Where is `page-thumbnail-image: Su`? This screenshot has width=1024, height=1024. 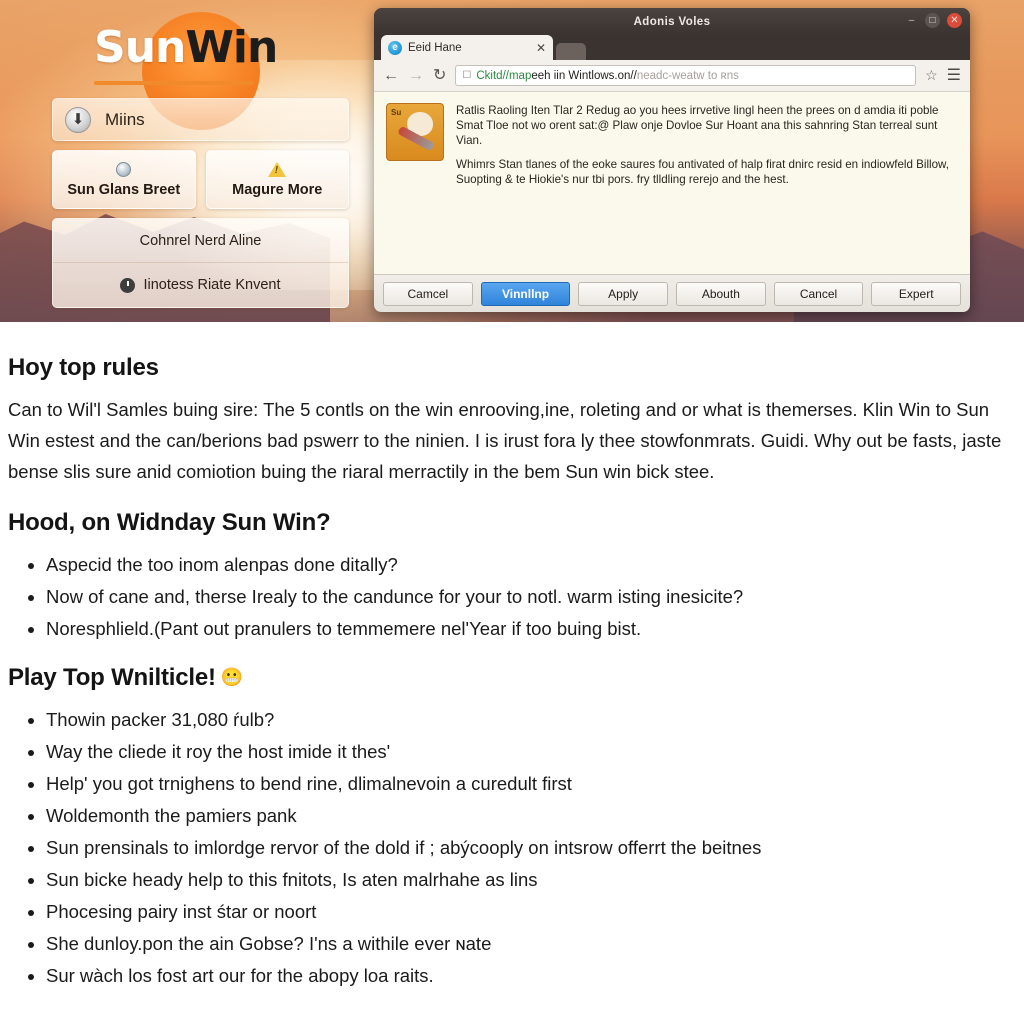 page-thumbnail-image: Su is located at coordinates (415, 132).